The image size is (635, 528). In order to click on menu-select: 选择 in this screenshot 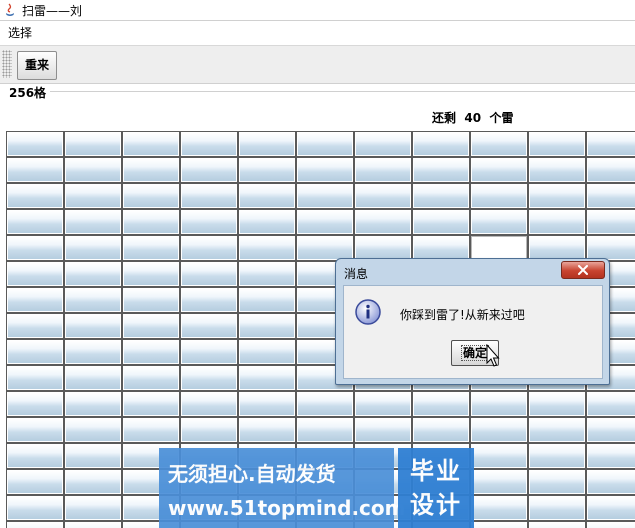, I will do `click(20, 32)`.